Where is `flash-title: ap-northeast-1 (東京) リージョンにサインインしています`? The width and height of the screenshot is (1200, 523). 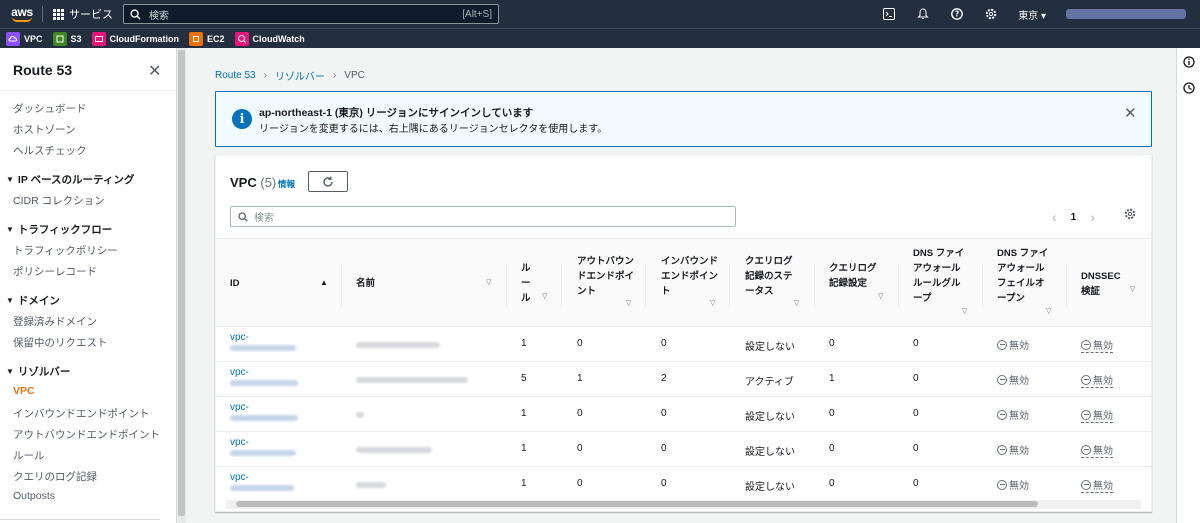 flash-title: ap-northeast-1 (東京) リージョンにサインインしています is located at coordinates (396, 113).